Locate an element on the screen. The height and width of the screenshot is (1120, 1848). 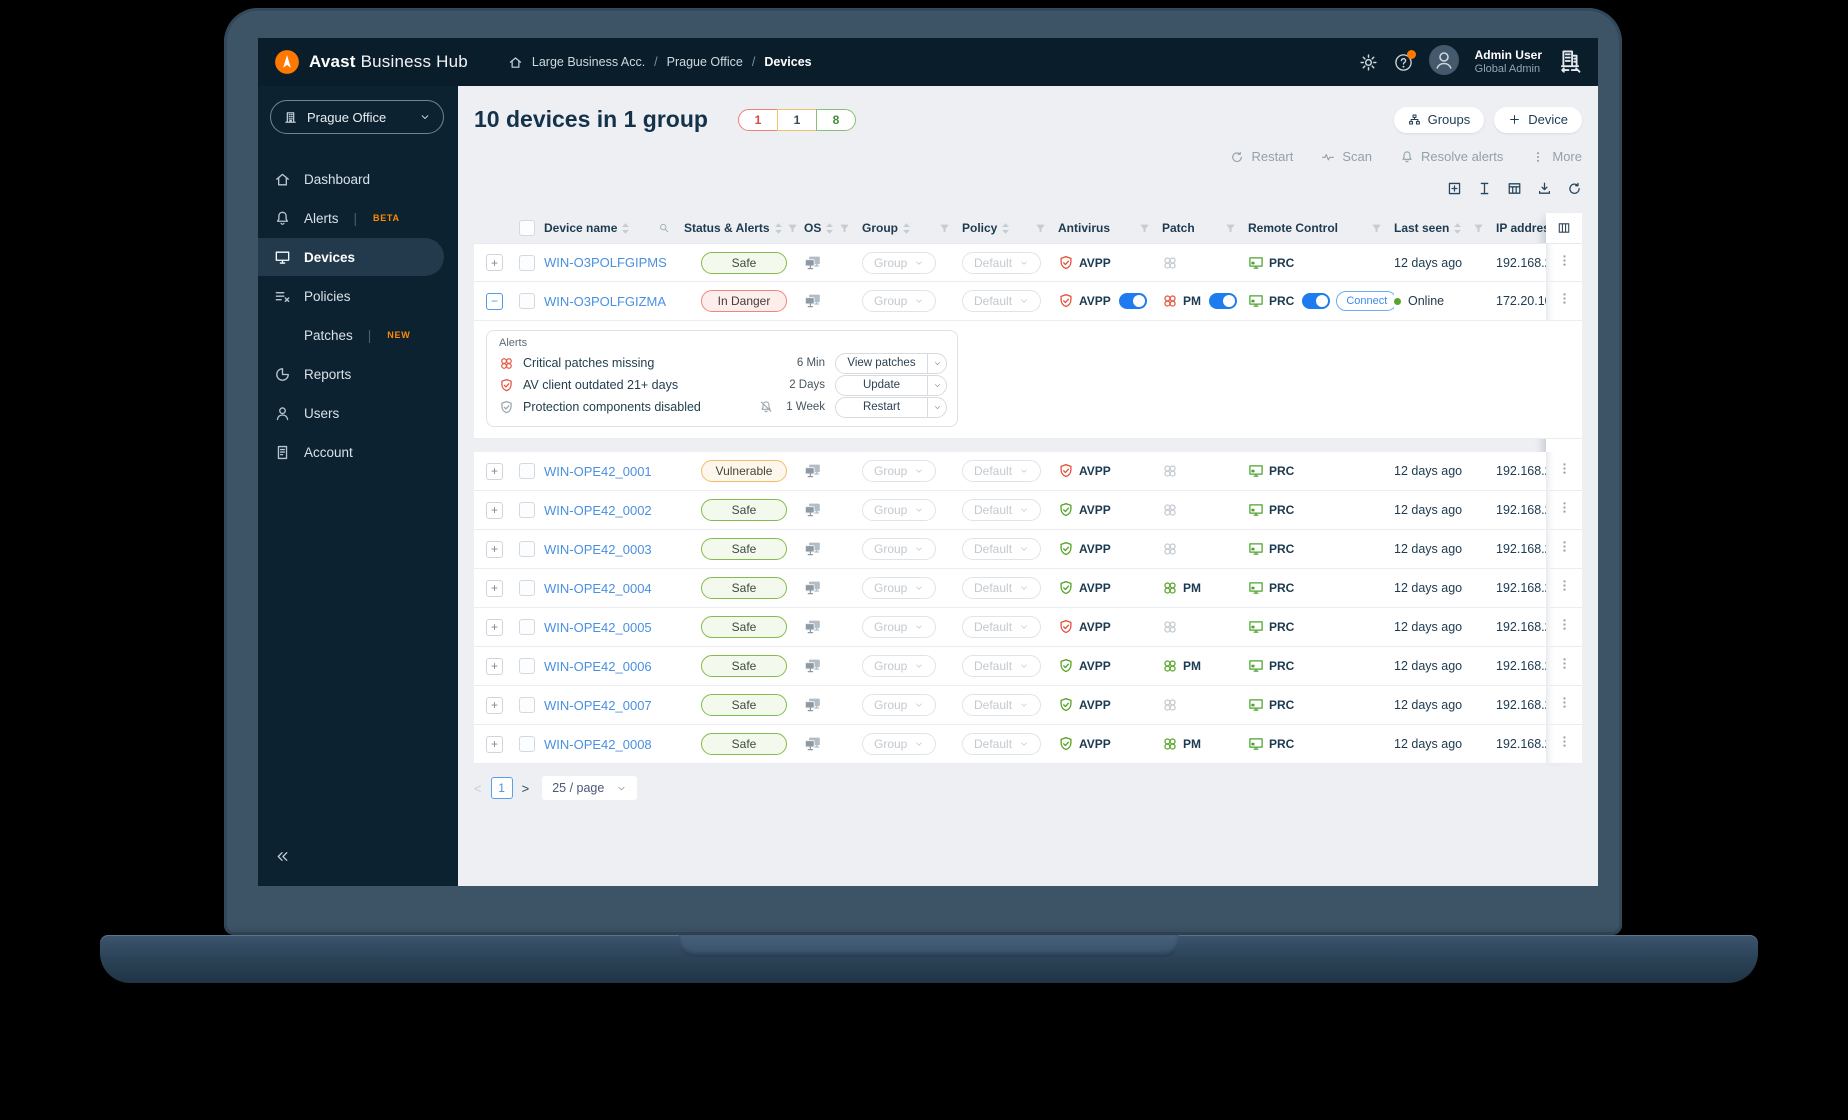
tool-table-grid-button is located at coordinates (1514, 191).